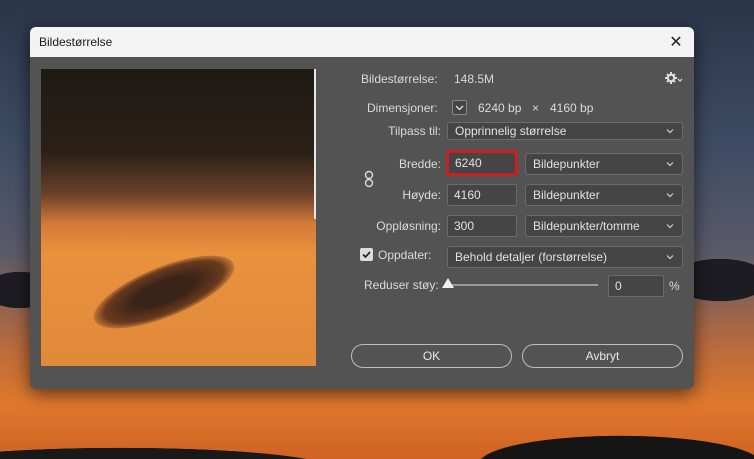 This screenshot has height=459, width=754. Describe the element at coordinates (401, 285) in the screenshot. I see `reduce-noise-label: Reduser støy:` at that location.